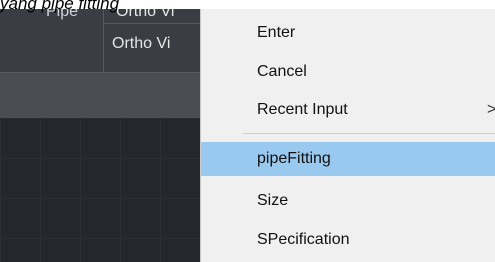  Describe the element at coordinates (100, 95) in the screenshot. I see `toolbar-band` at that location.